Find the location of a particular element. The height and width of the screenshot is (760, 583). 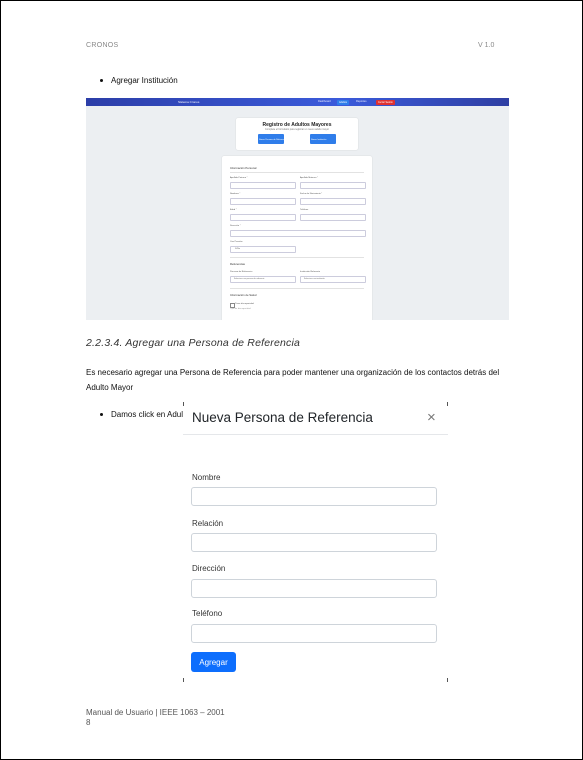

field-label: Institución Referente is located at coordinates (310, 272).